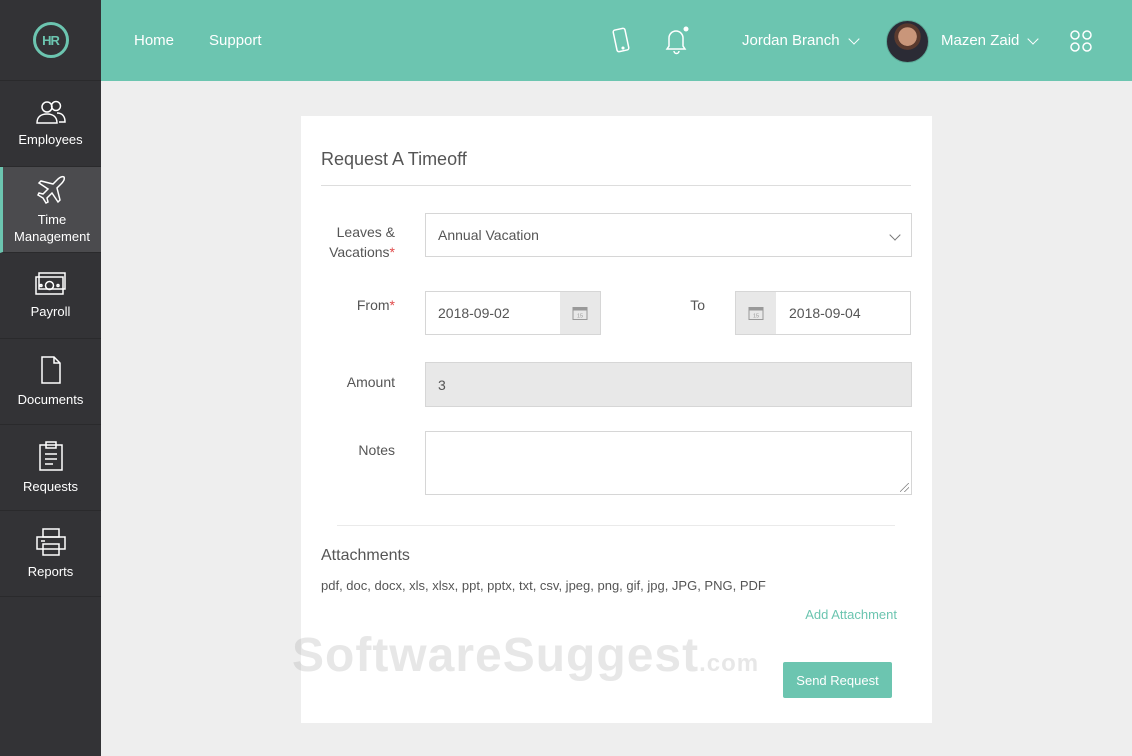 The height and width of the screenshot is (756, 1132). What do you see at coordinates (474, 313) in the screenshot?
I see `from-date-value: 2018-09-02` at bounding box center [474, 313].